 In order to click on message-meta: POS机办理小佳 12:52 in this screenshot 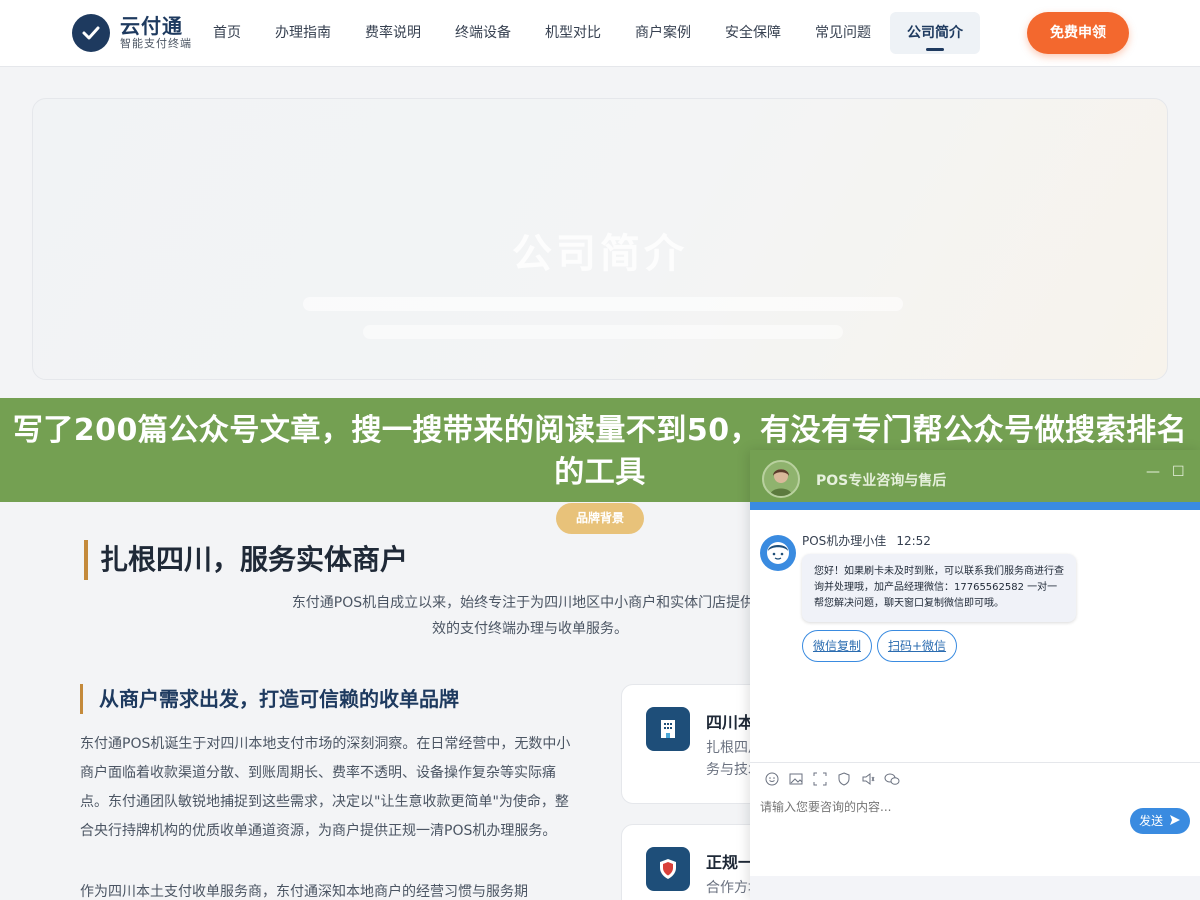, I will do `click(866, 540)`.